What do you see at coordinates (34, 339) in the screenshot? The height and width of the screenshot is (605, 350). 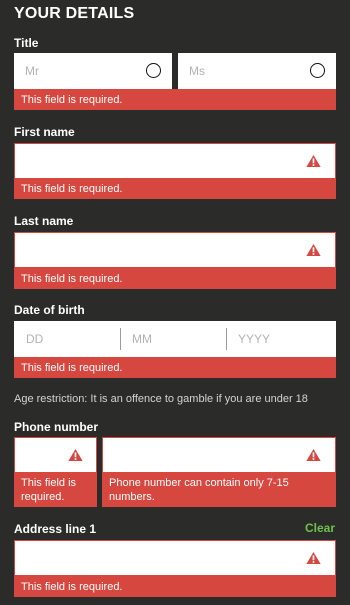 I see `dob-day-input: DD` at bounding box center [34, 339].